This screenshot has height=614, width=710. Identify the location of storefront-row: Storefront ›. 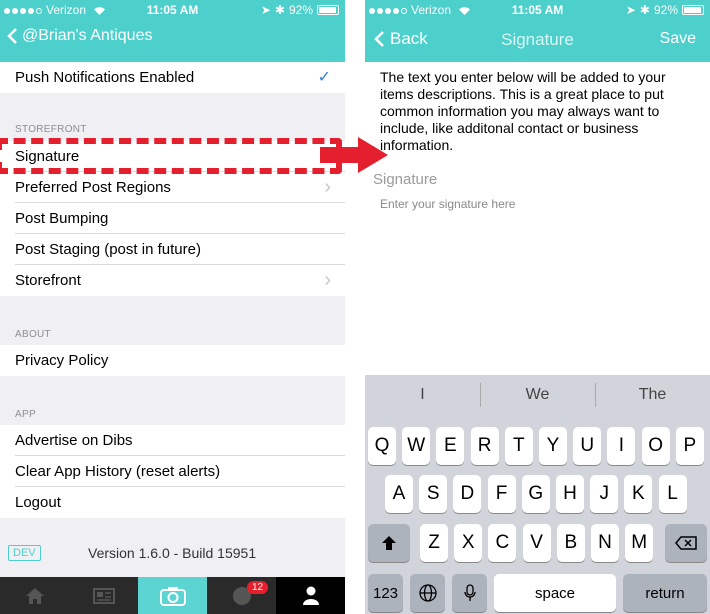
(172, 280).